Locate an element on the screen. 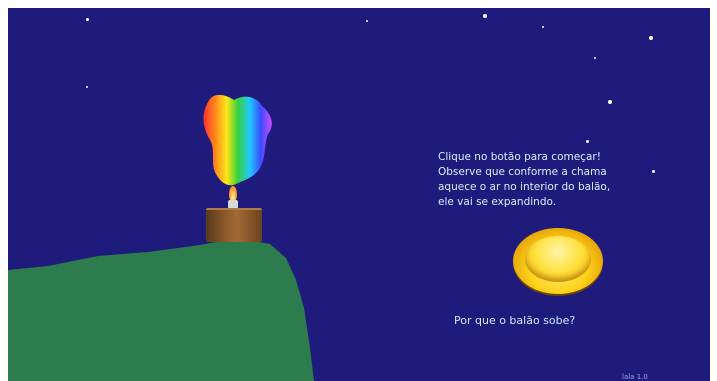  hot-air-balloon is located at coordinates (237, 140).